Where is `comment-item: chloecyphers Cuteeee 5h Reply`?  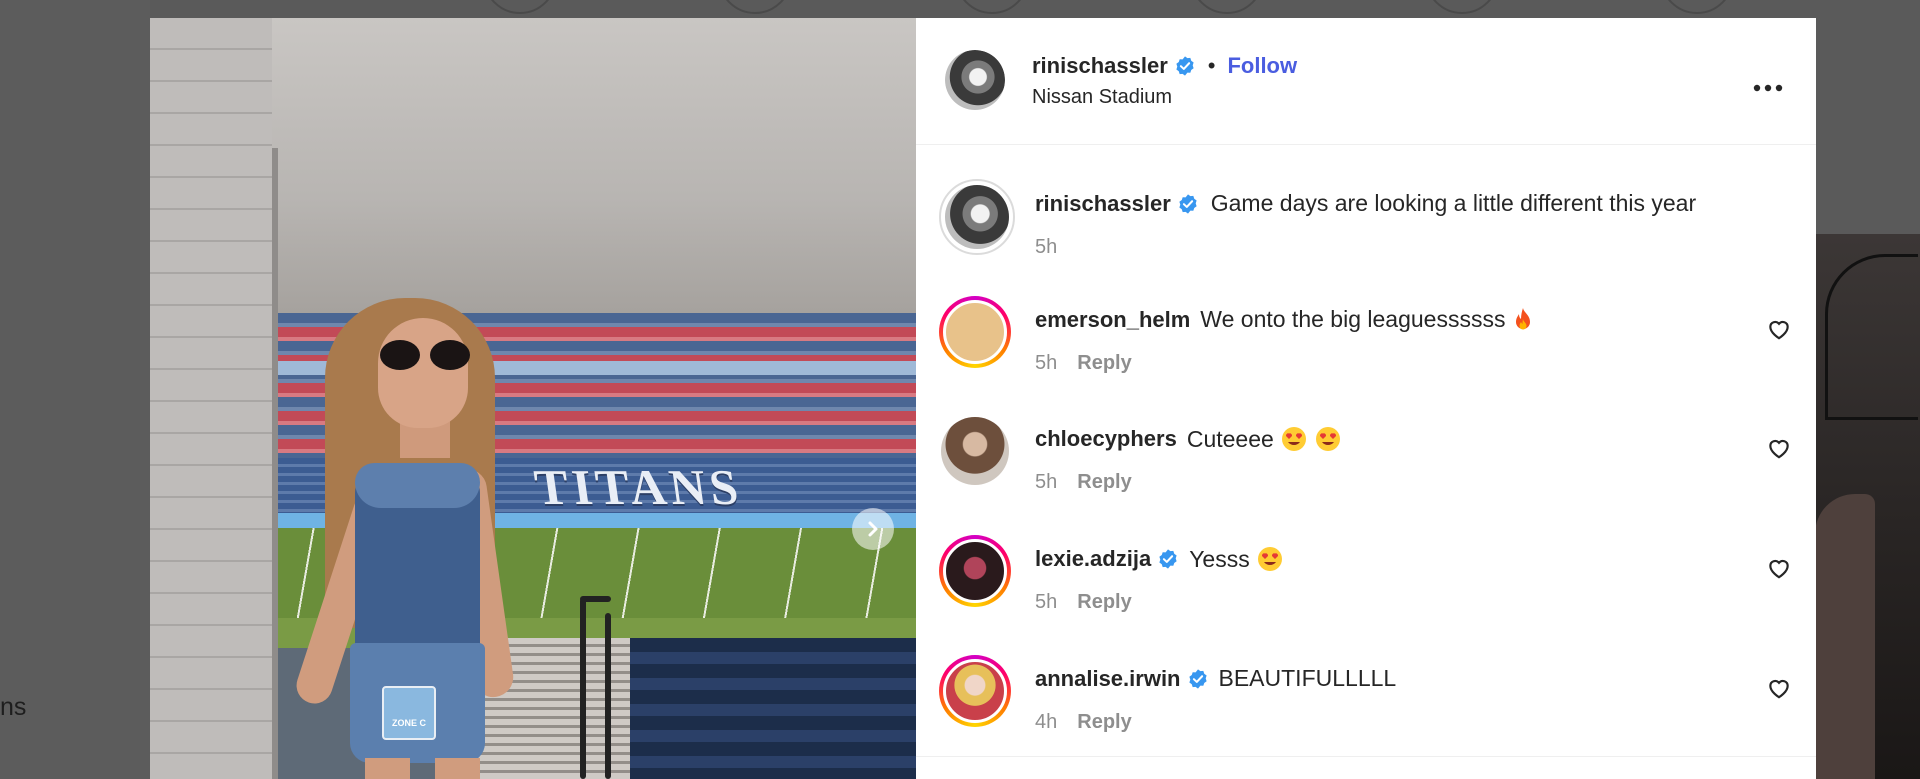
comment-item: chloecyphers Cuteeee 5h Reply is located at coordinates (1366, 470).